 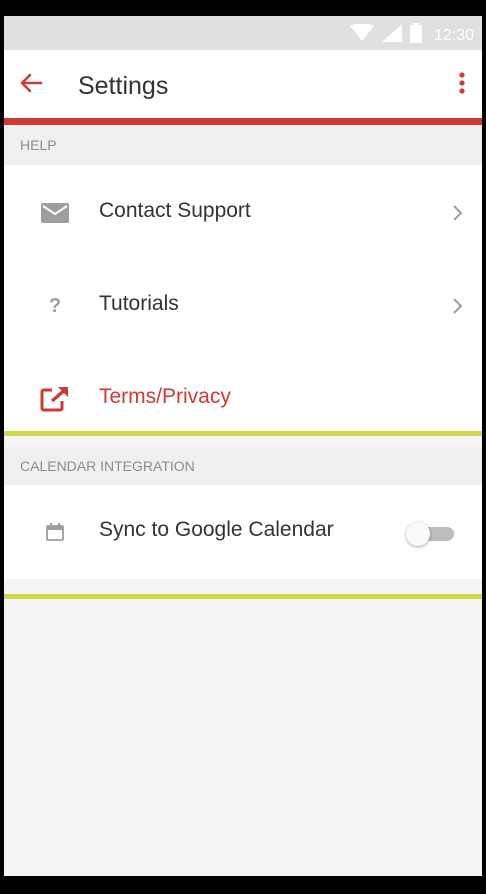 What do you see at coordinates (216, 529) in the screenshot?
I see `sync-google-calendar-label: Sync to Google Calendar` at bounding box center [216, 529].